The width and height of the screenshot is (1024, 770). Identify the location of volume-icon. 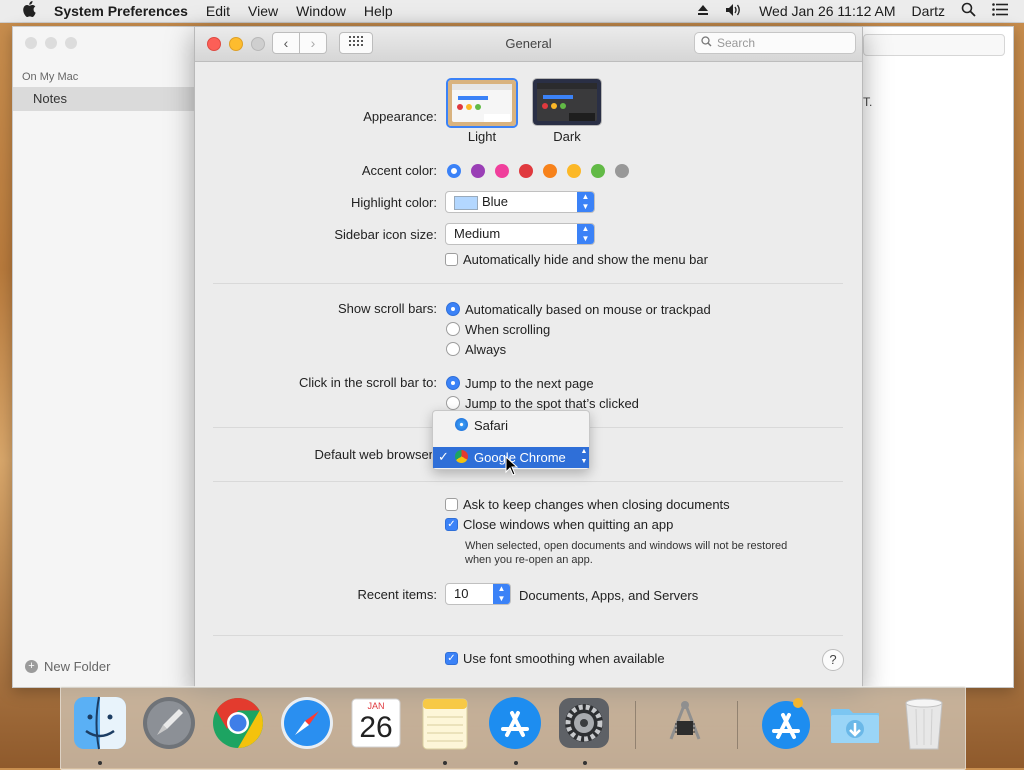
(734, 11).